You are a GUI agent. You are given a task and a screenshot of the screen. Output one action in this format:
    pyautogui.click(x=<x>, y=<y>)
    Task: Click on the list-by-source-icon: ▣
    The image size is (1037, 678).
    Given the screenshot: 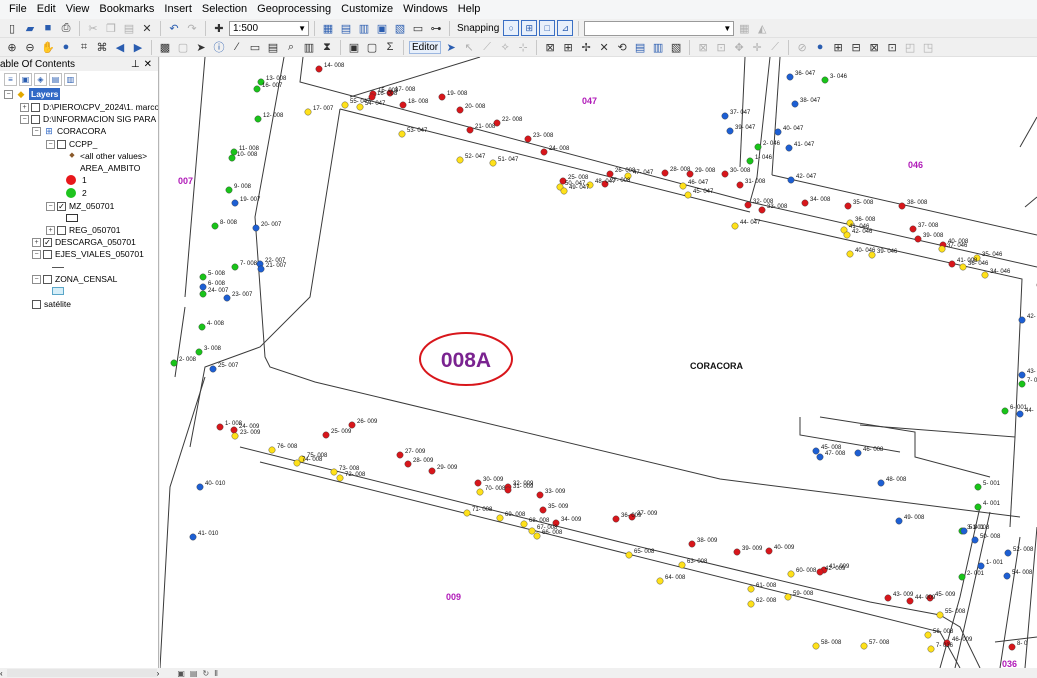 What is the action you would take?
    pyautogui.click(x=25, y=79)
    